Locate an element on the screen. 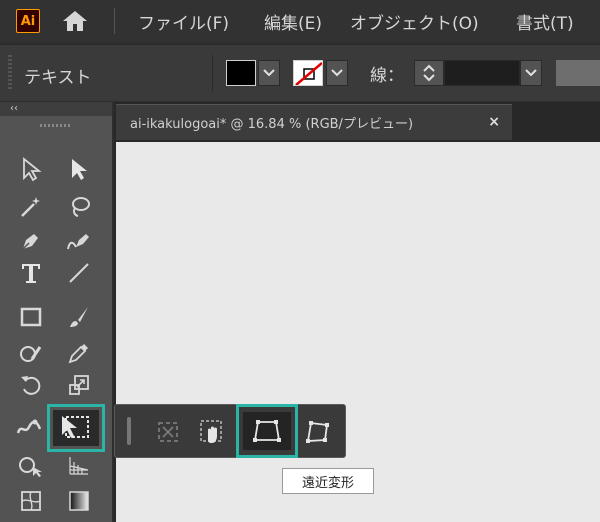  shaper-tool is located at coordinates (31, 353).